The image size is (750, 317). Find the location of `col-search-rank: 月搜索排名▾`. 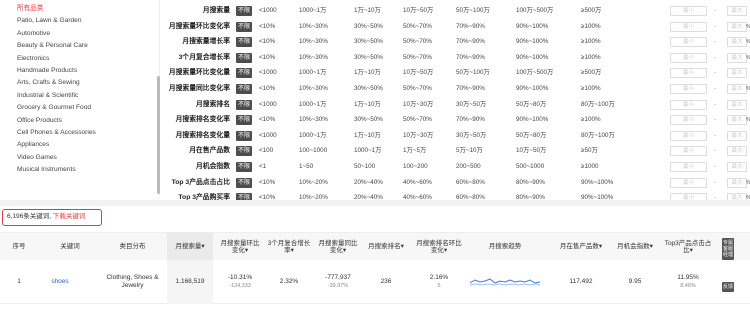

col-search-rank: 月搜索排名▾ is located at coordinates (386, 247).